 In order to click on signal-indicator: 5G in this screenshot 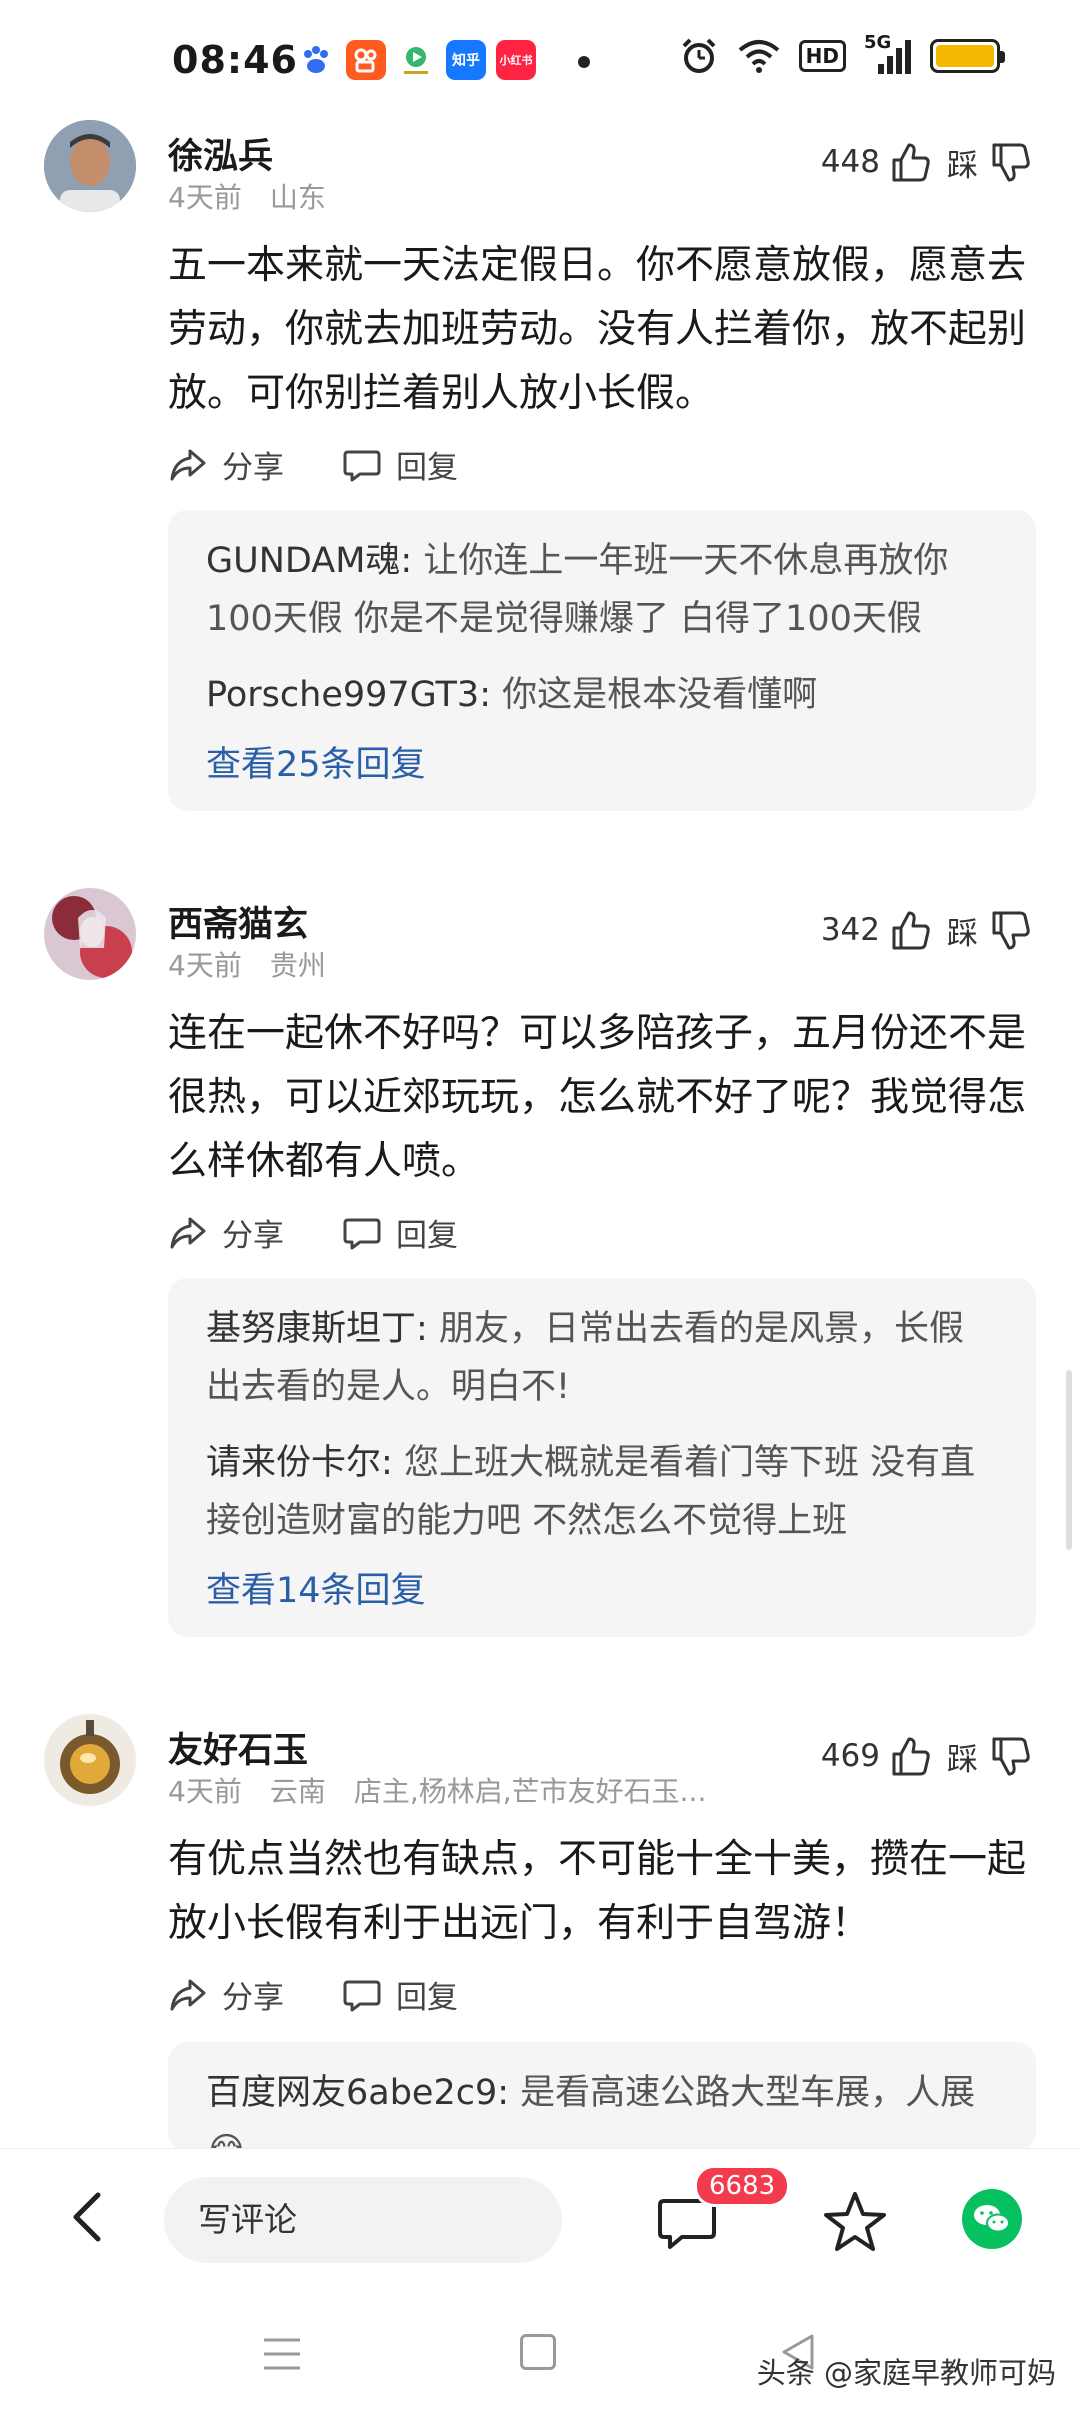, I will do `click(888, 54)`.